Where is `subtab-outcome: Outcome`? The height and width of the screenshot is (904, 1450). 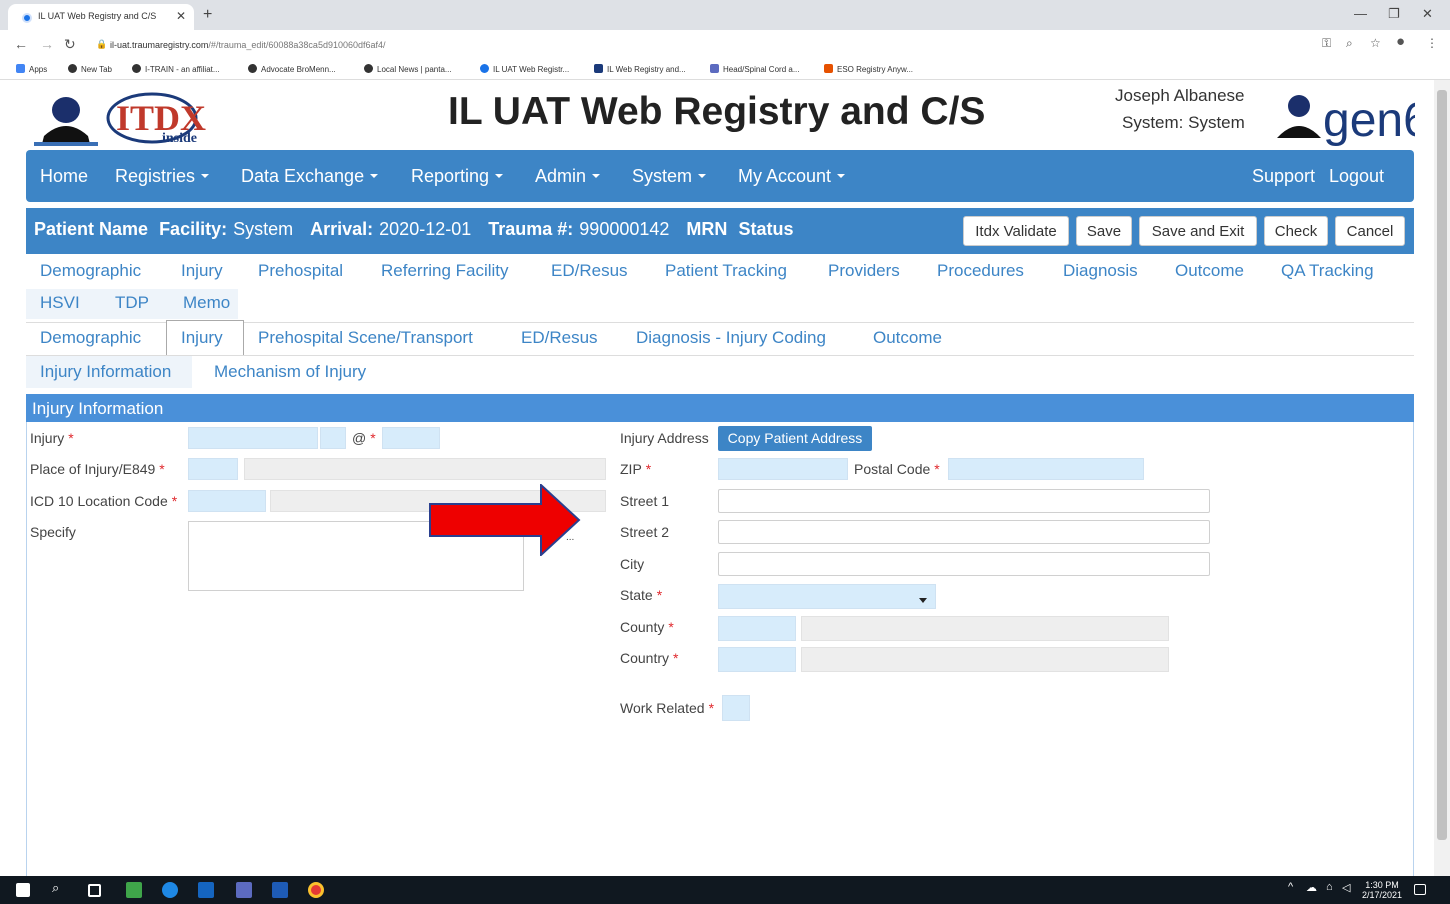 subtab-outcome: Outcome is located at coordinates (907, 338).